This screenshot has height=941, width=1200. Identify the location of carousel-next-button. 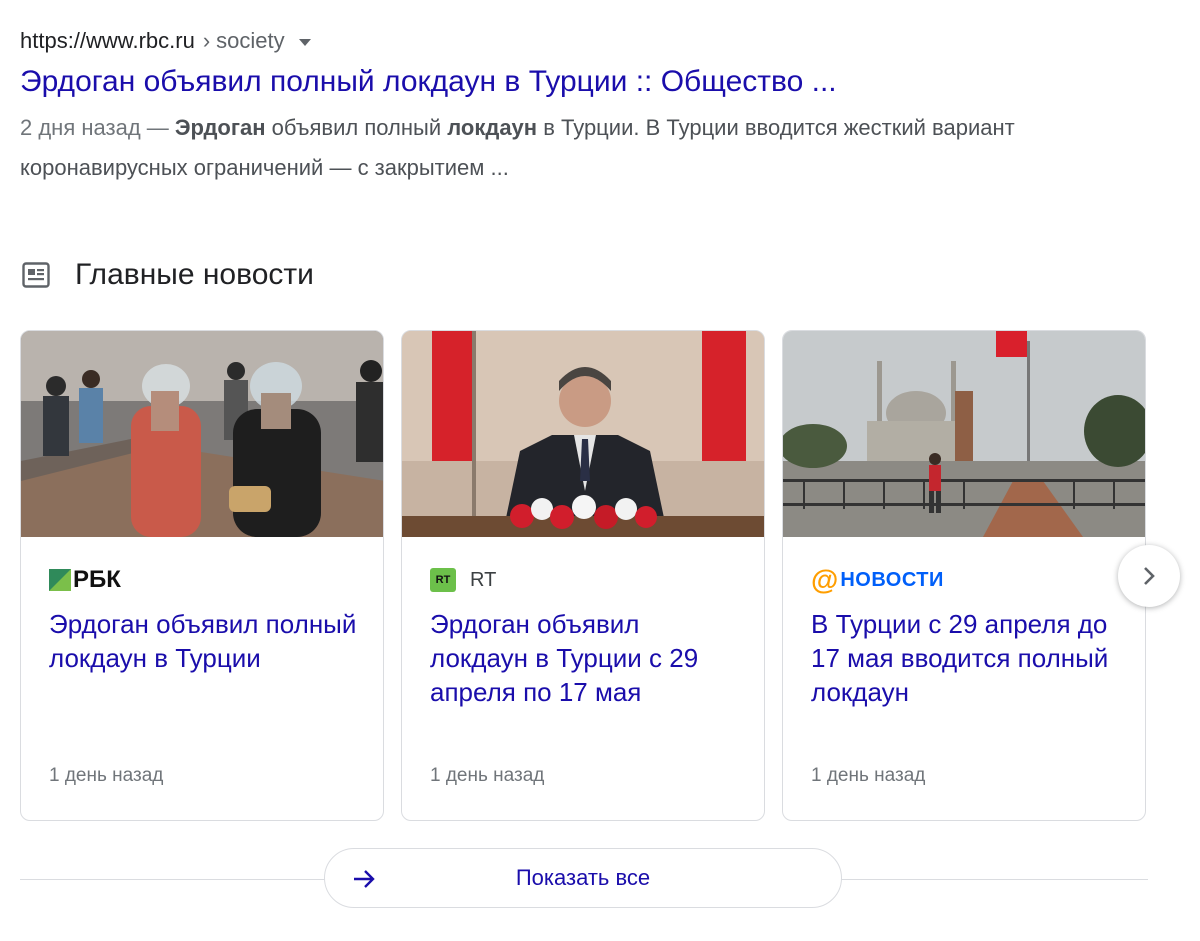
(1149, 576).